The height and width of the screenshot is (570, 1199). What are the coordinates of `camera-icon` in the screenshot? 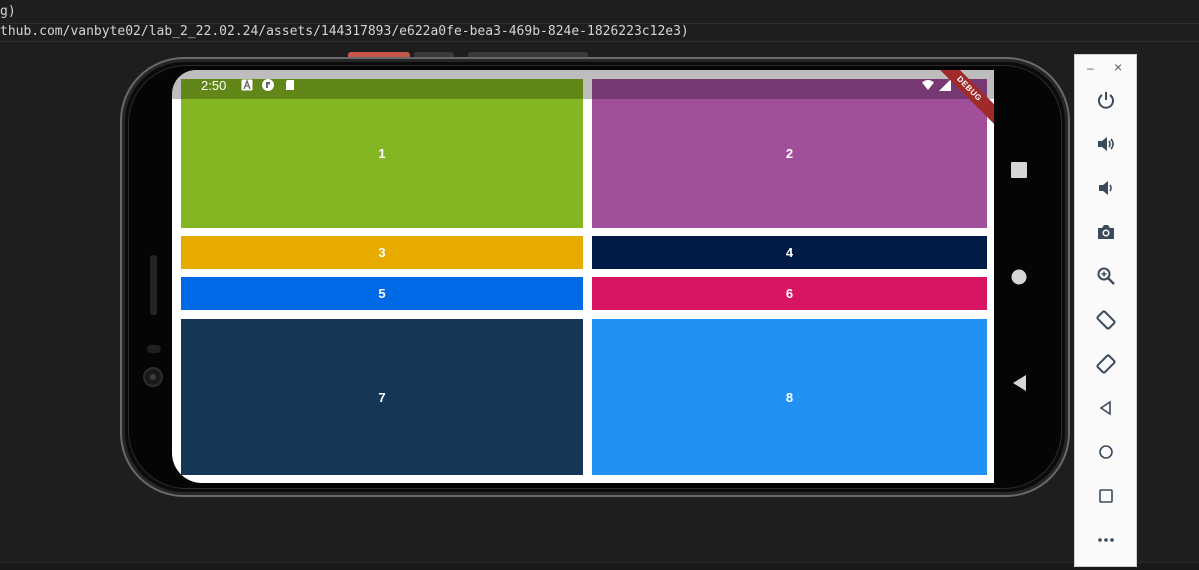 It's located at (1106, 232).